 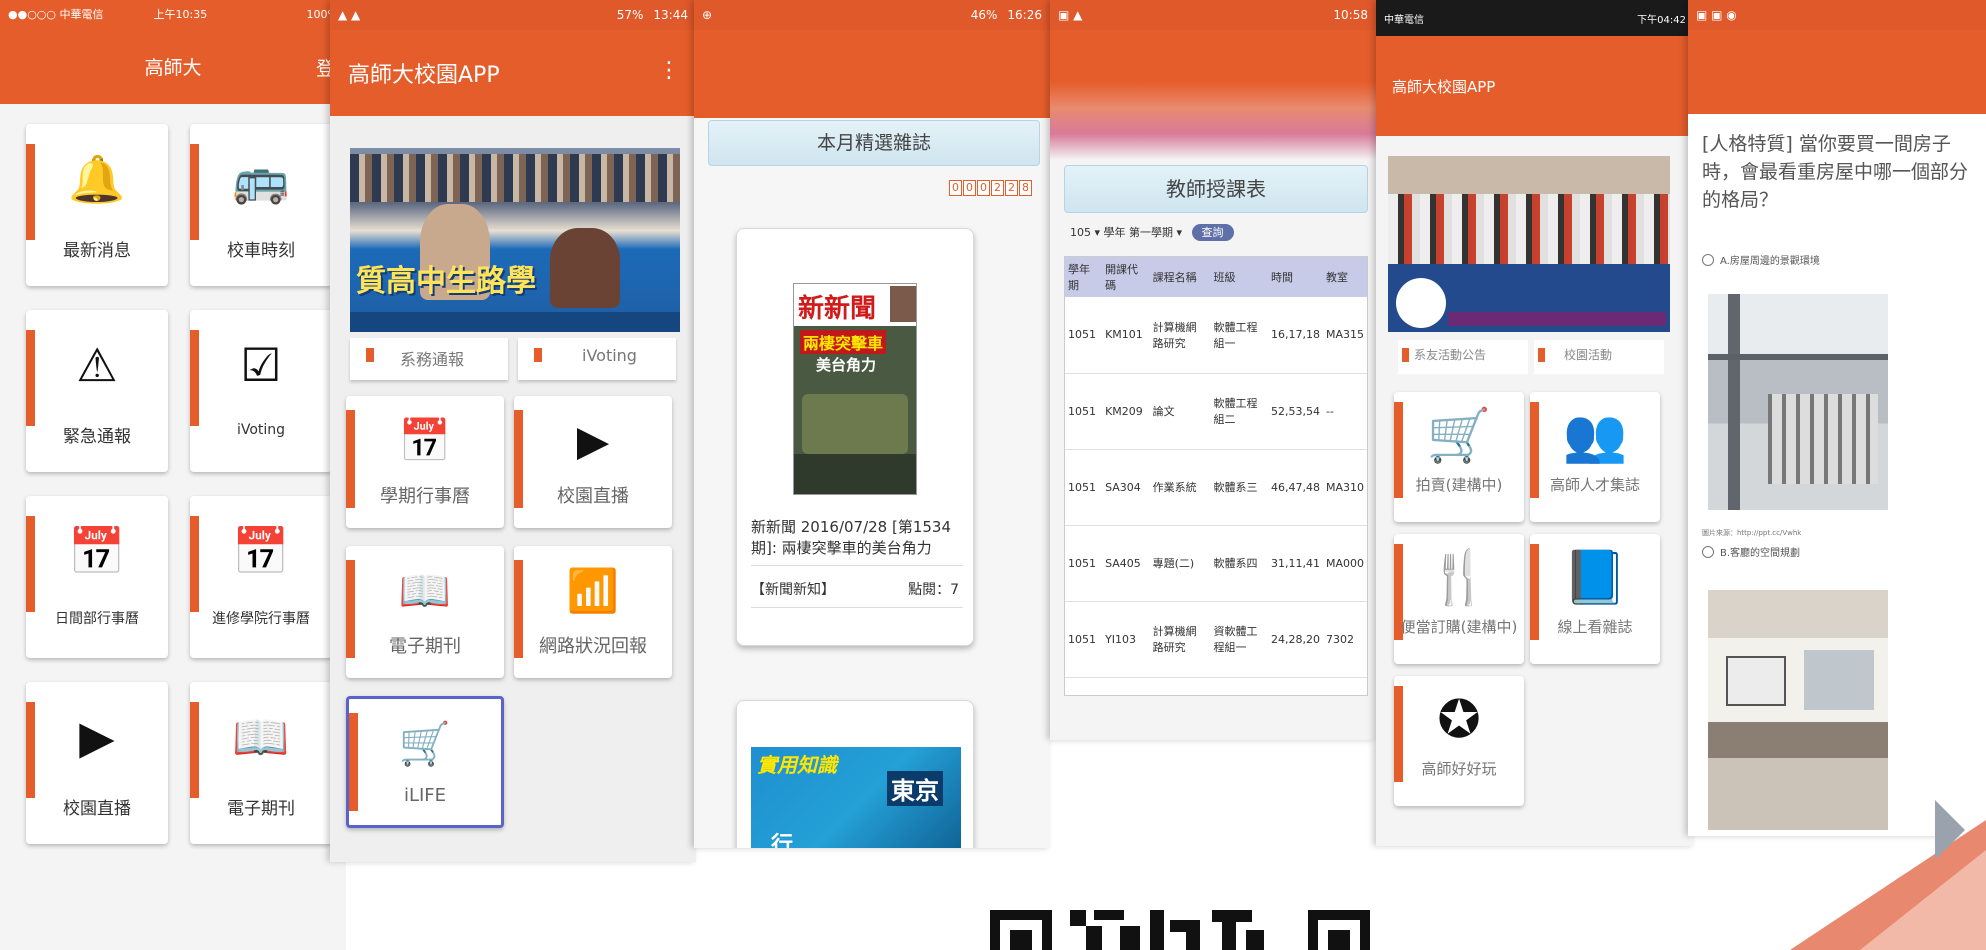 What do you see at coordinates (56, 14) in the screenshot?
I see `carrier-text: ●●○○○ 中華電信` at bounding box center [56, 14].